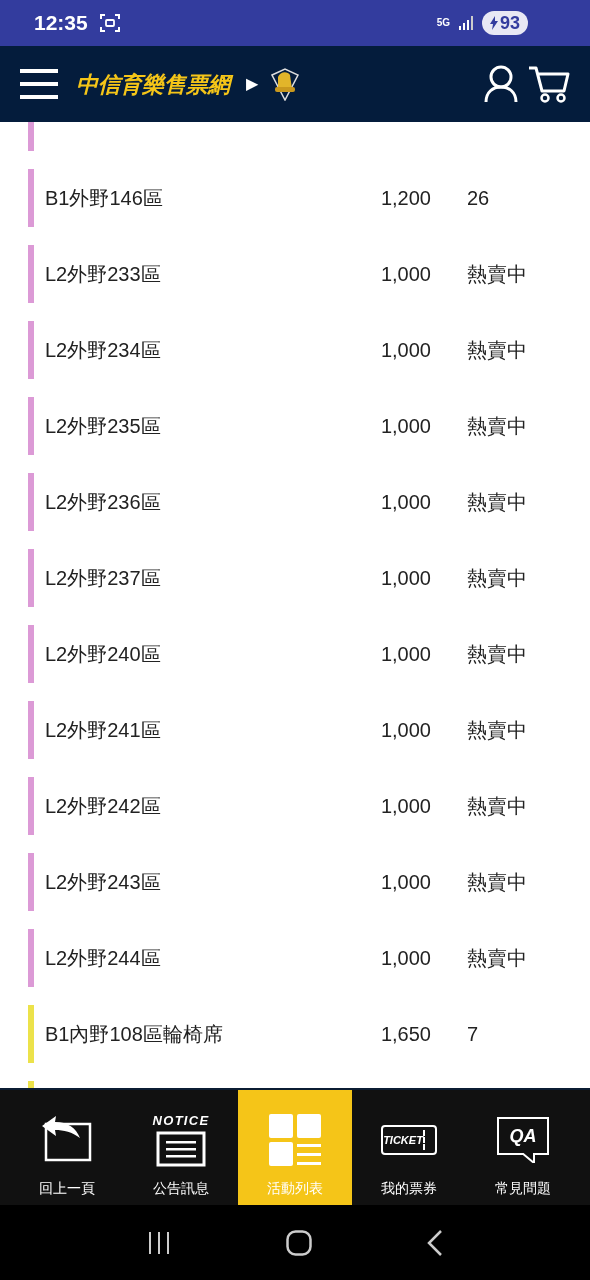 The height and width of the screenshot is (1280, 590). I want to click on section-price: 1,650, so click(405, 1034).